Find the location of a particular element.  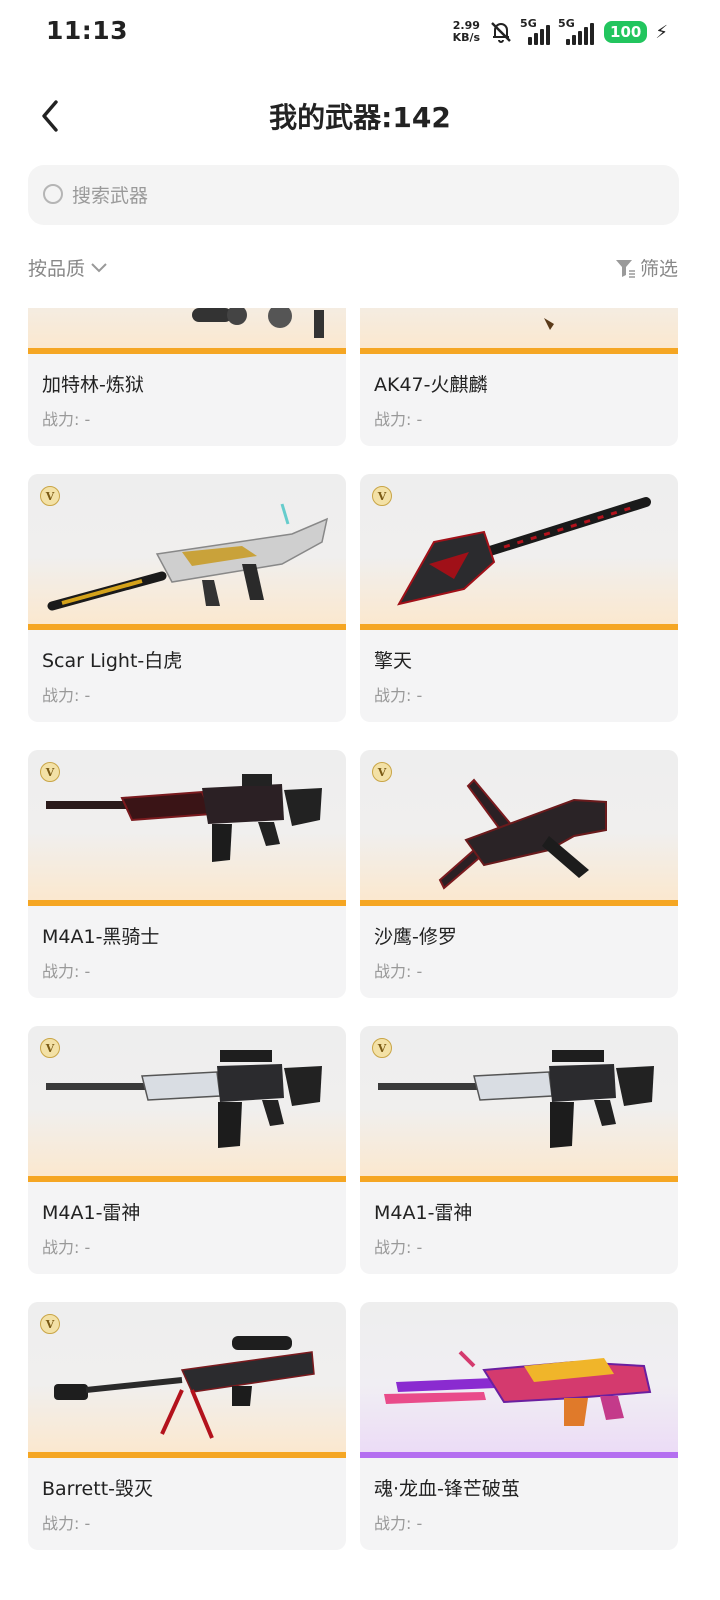

weapon-name: Barrett-毁灭 is located at coordinates (97, 1489).